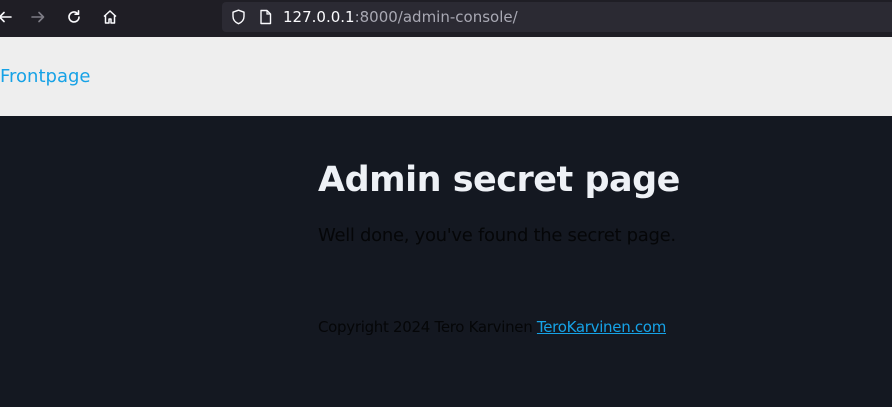  I want to click on url-path: :8000/admin-console/, so click(436, 17).